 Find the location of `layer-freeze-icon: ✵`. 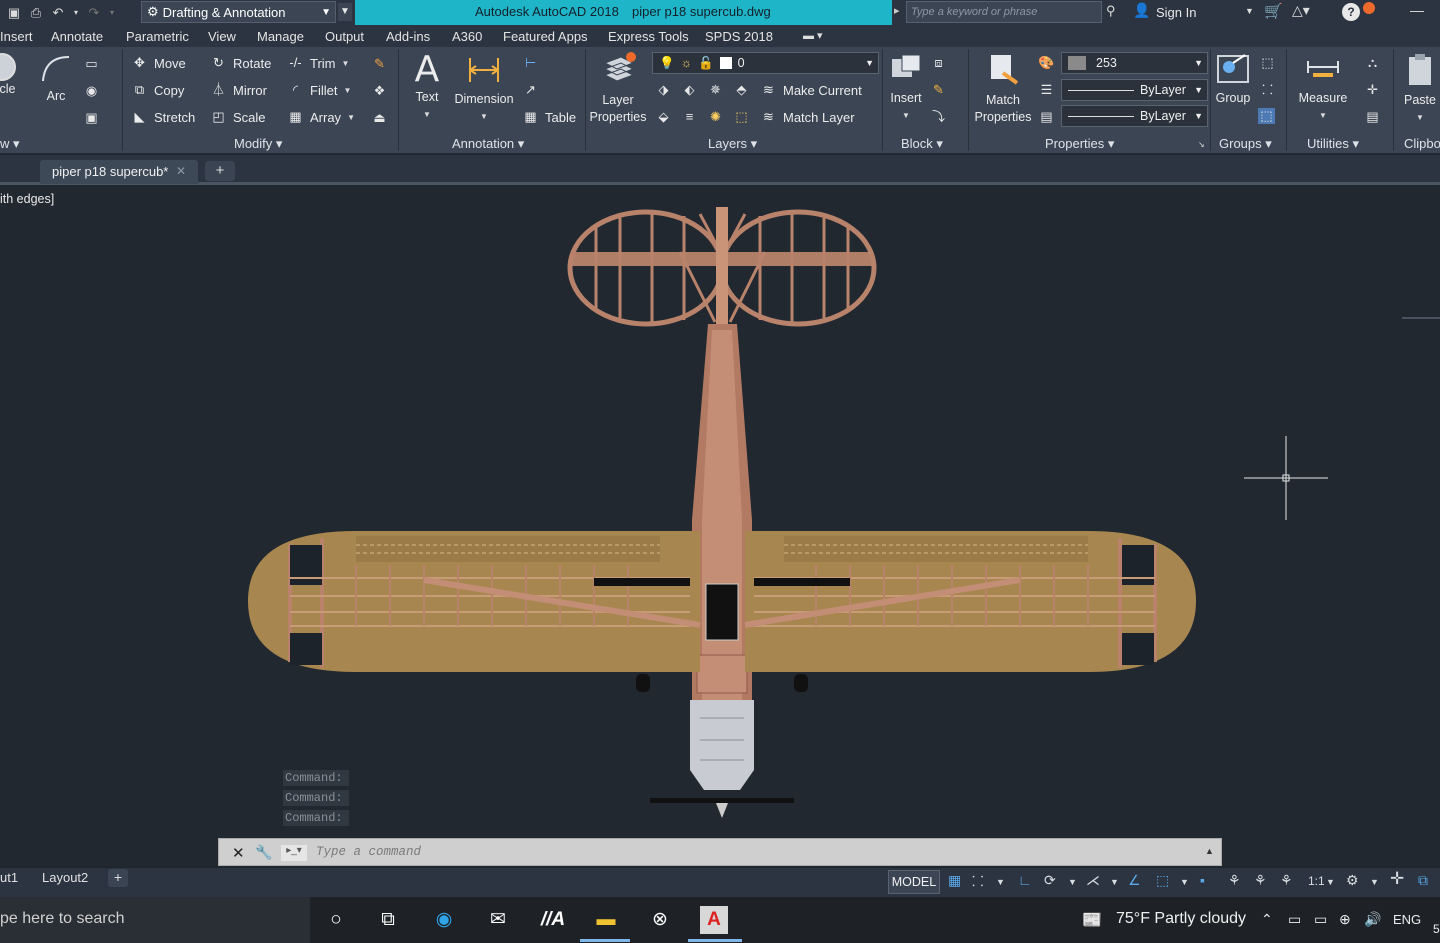

layer-freeze-icon: ✵ is located at coordinates (715, 90).